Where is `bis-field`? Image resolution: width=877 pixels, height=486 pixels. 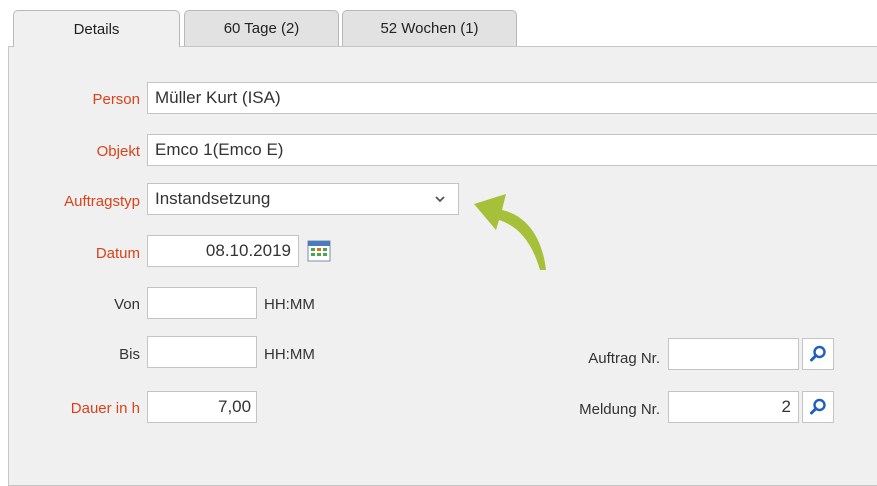 bis-field is located at coordinates (202, 352).